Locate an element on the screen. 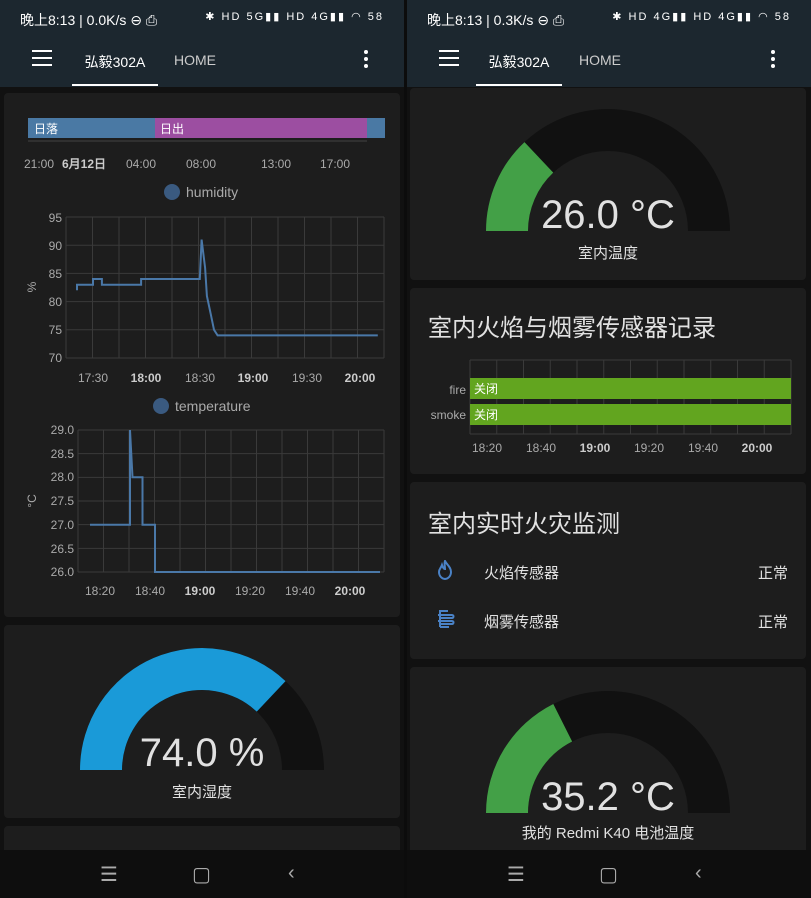 The image size is (811, 898). humidity-ylabel: % is located at coordinates (32, 286).